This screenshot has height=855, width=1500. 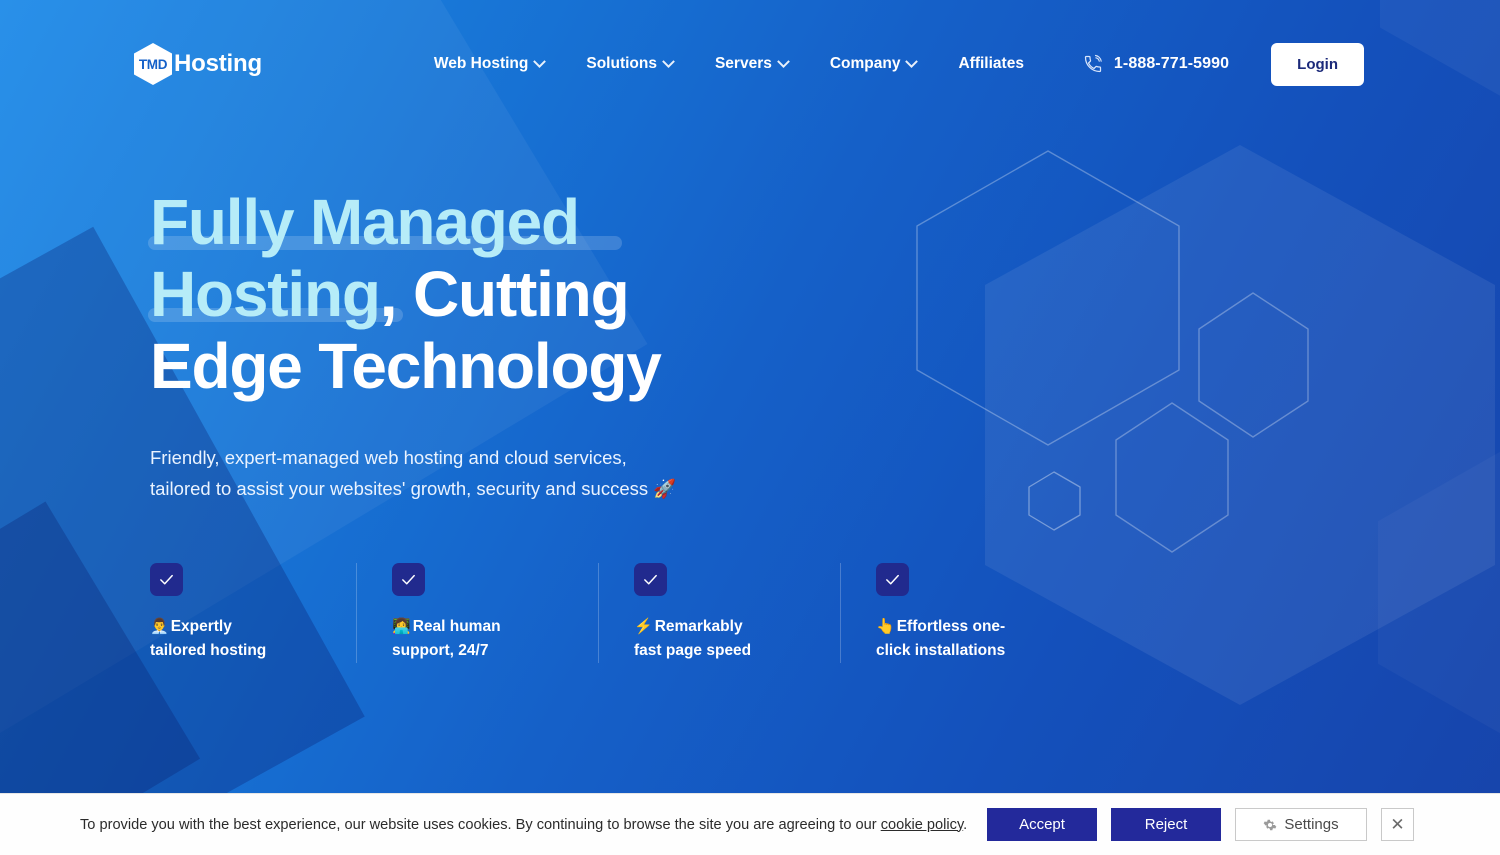 What do you see at coordinates (743, 63) in the screenshot?
I see `nav-label: Servers` at bounding box center [743, 63].